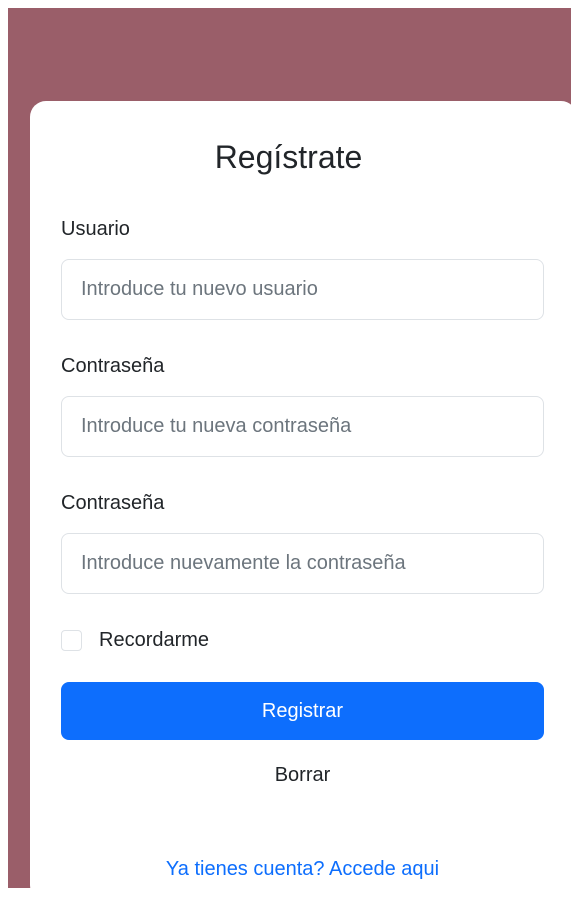  Describe the element at coordinates (302, 289) in the screenshot. I see `username-input` at that location.